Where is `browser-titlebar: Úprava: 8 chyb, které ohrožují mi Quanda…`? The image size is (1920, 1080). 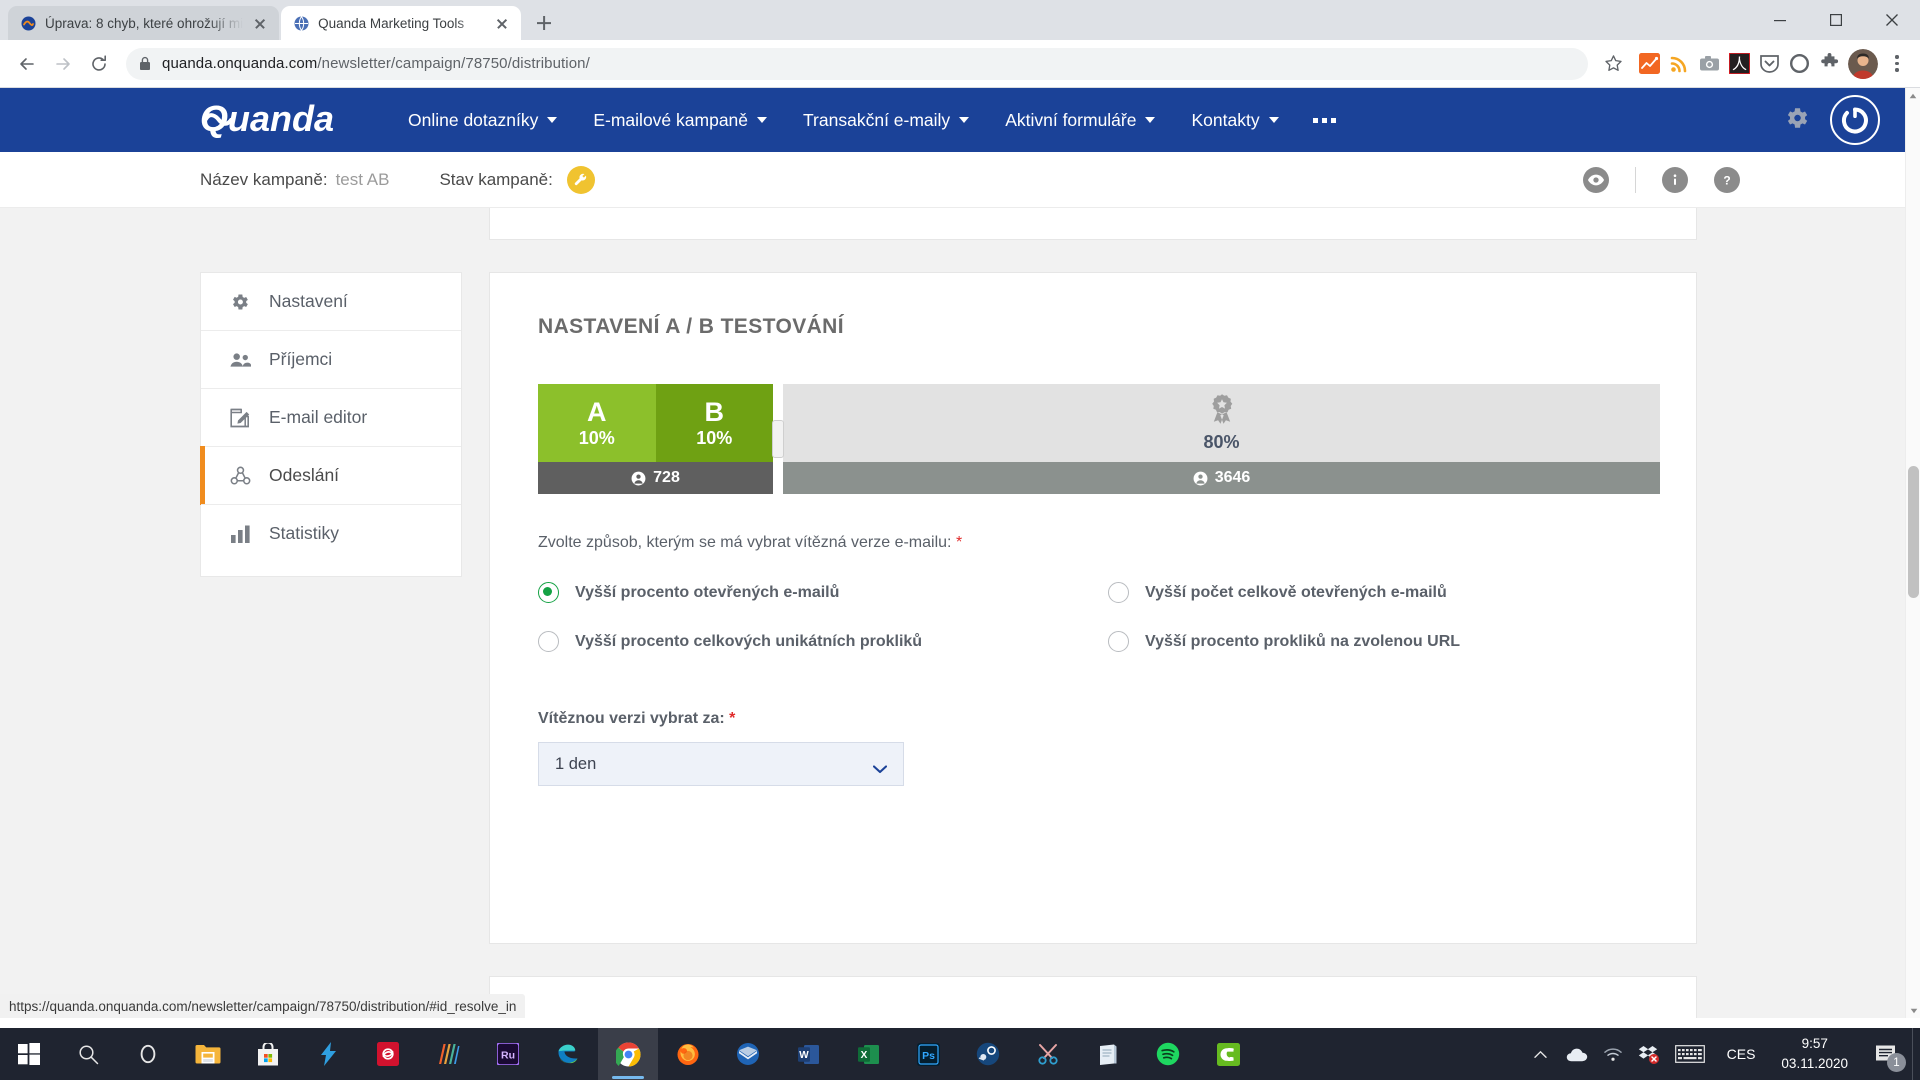
browser-titlebar: Úprava: 8 chyb, které ohrožují mi Quanda… is located at coordinates (960, 20).